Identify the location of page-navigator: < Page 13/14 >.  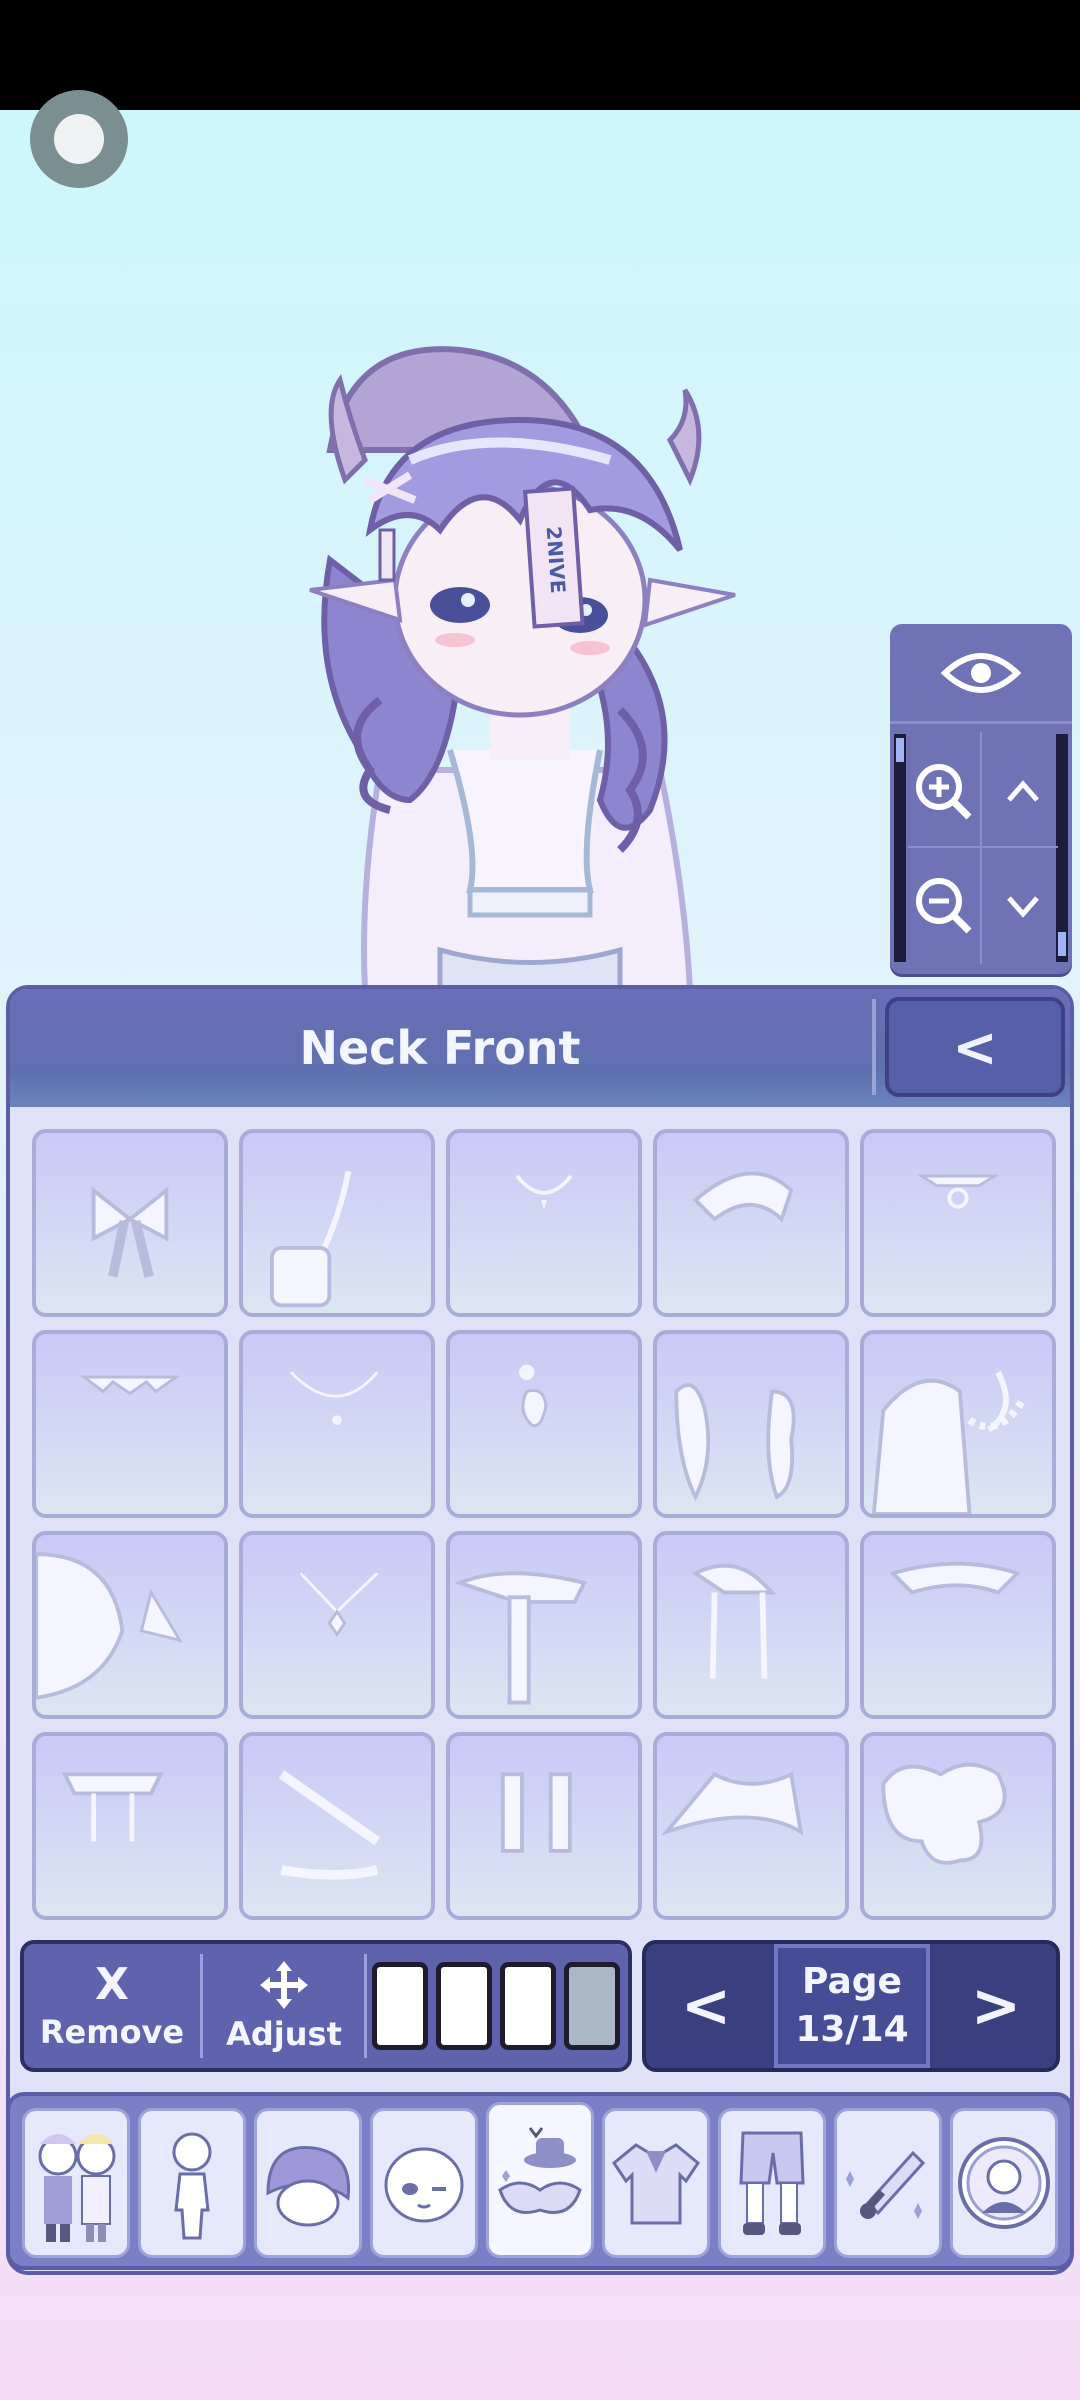
(851, 2006).